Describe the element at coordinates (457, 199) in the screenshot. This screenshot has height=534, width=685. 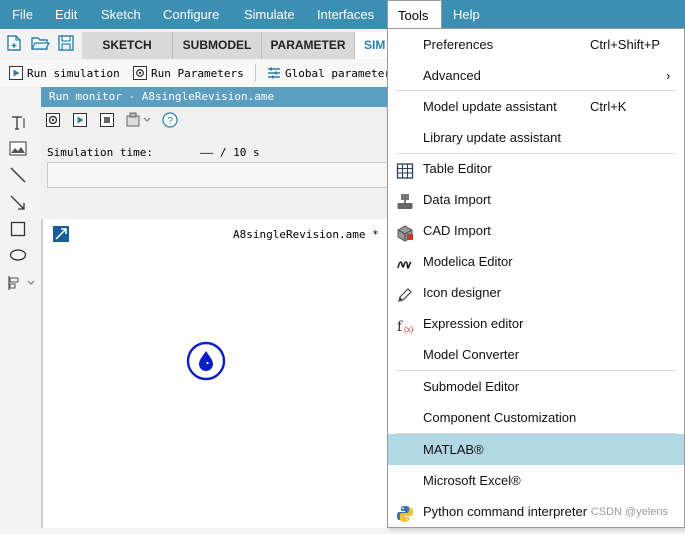
I see `menu-item-label: Data Import` at that location.